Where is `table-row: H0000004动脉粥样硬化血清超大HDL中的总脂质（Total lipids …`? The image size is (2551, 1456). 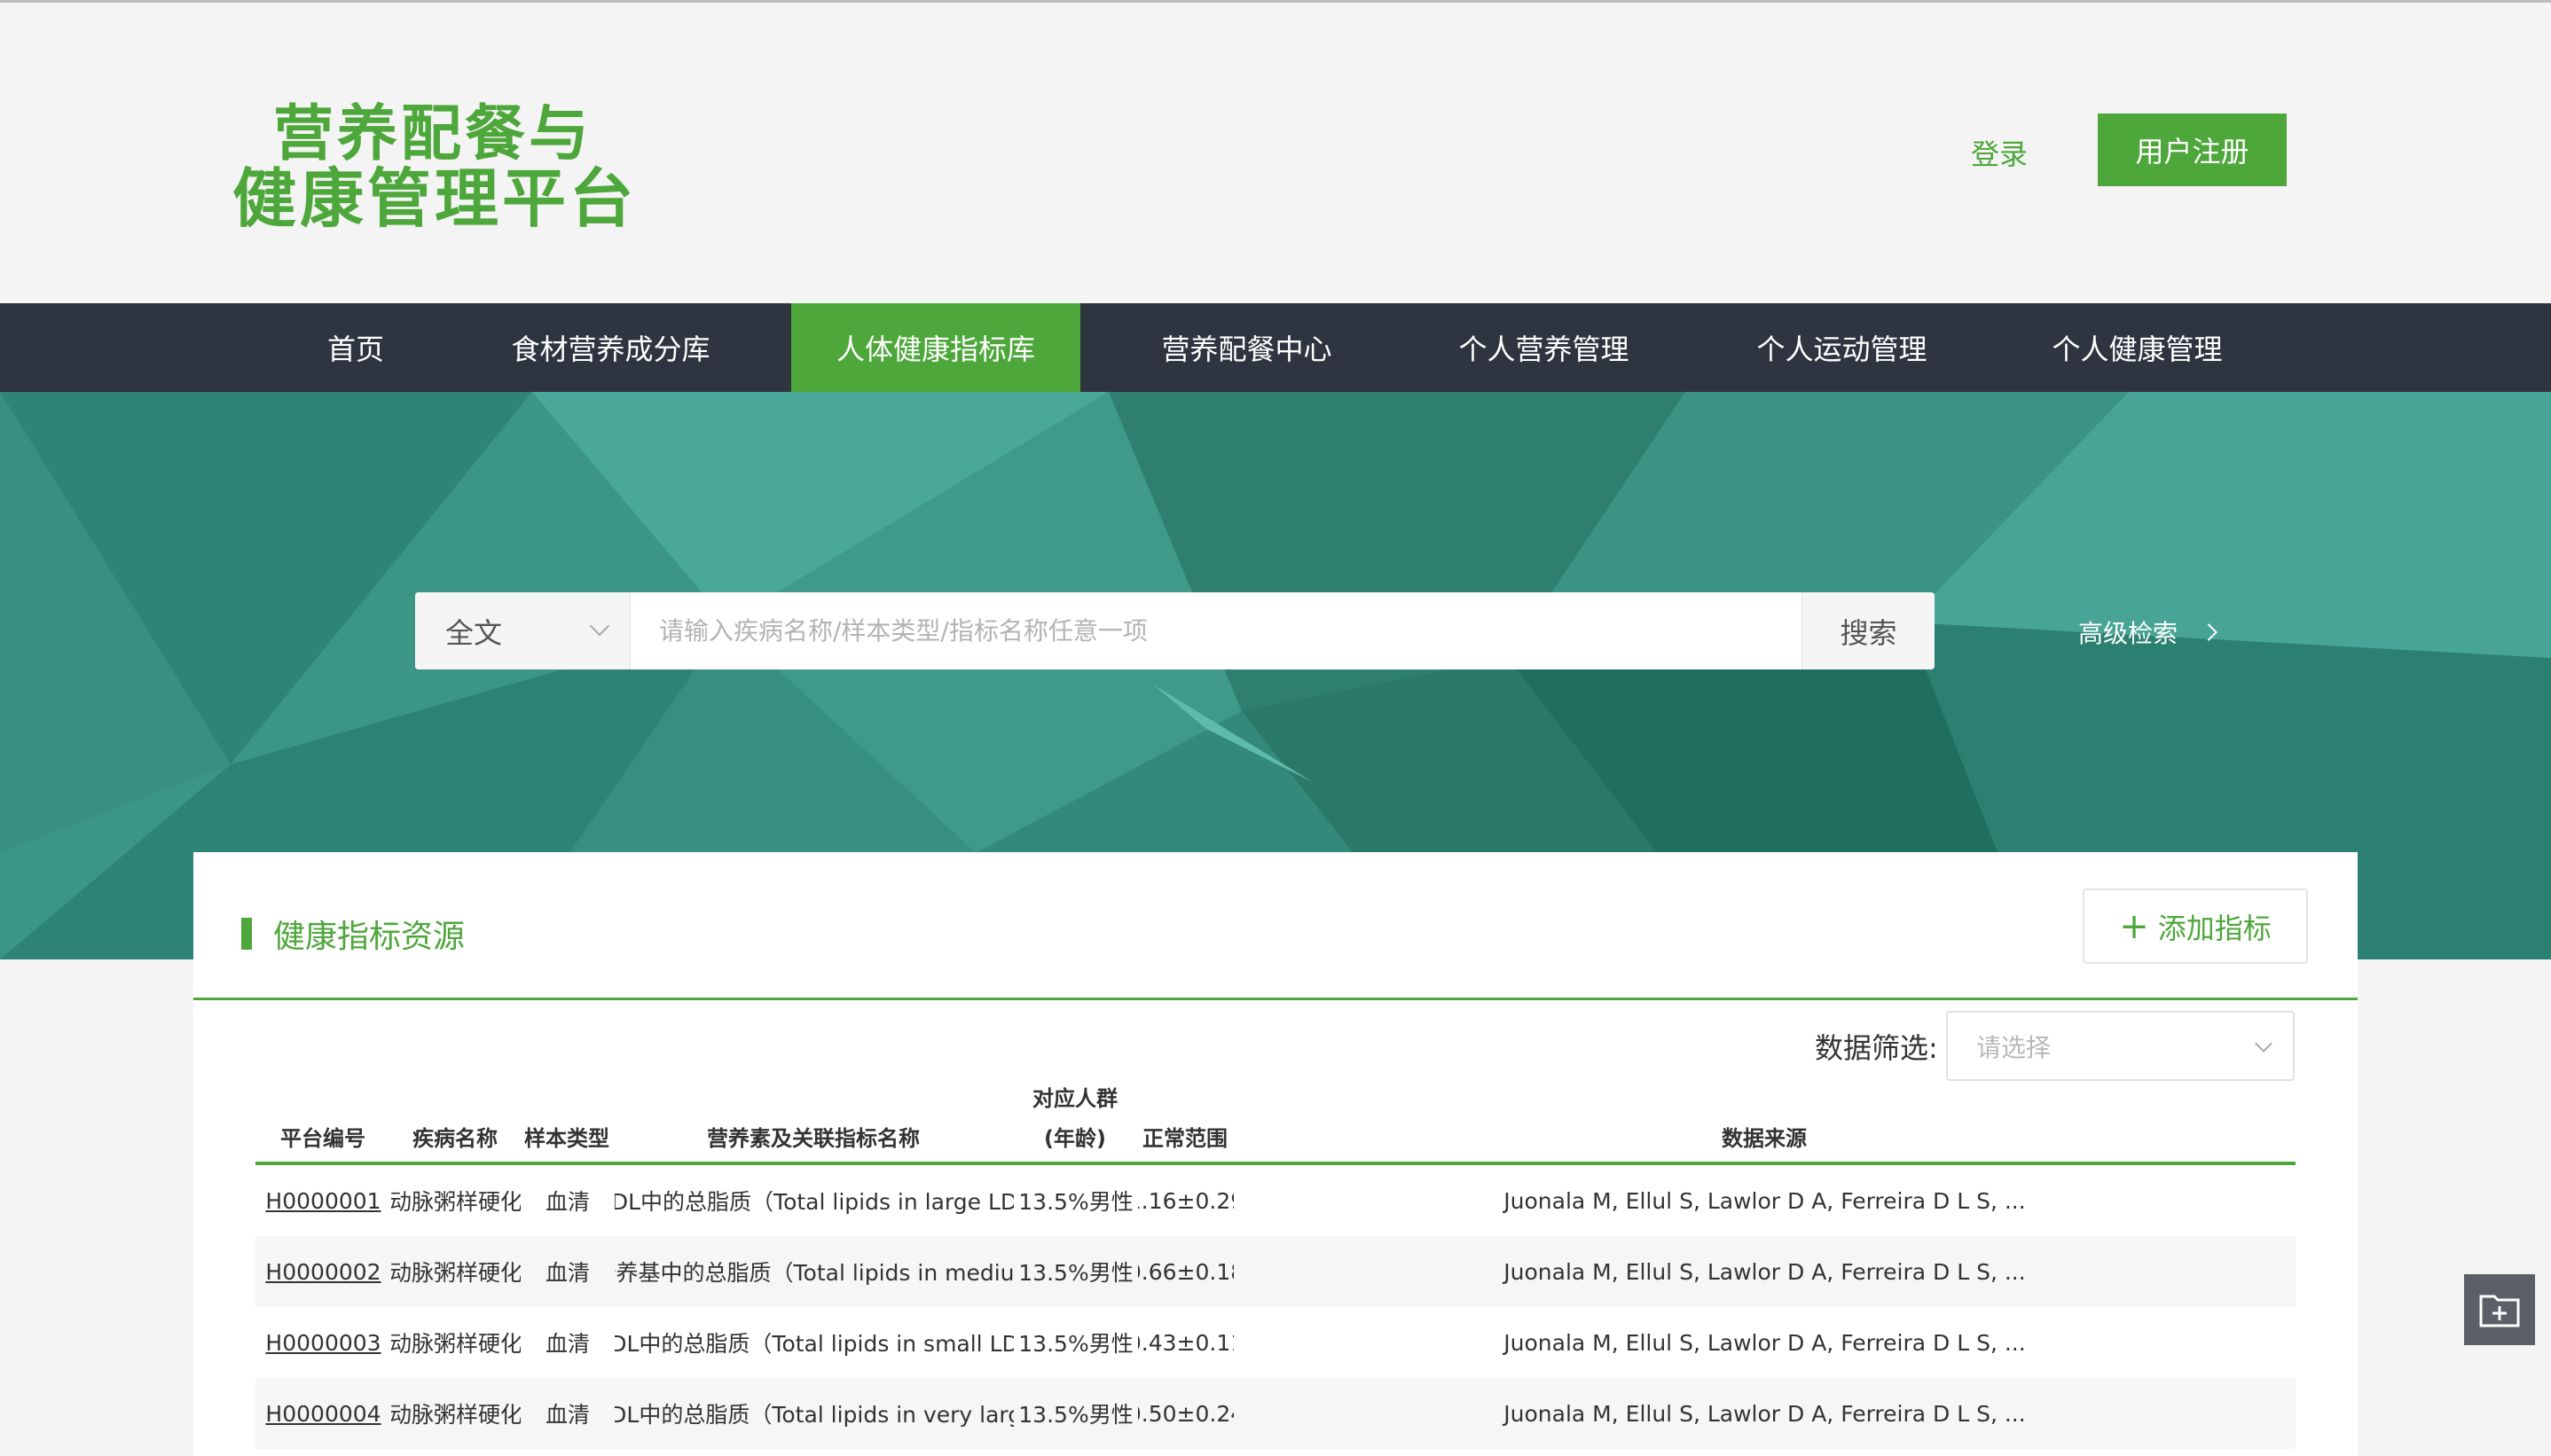 table-row: H0000004动脉粥样硬化血清超大HDL中的总脂质（Total lipids … is located at coordinates (1275, 1413).